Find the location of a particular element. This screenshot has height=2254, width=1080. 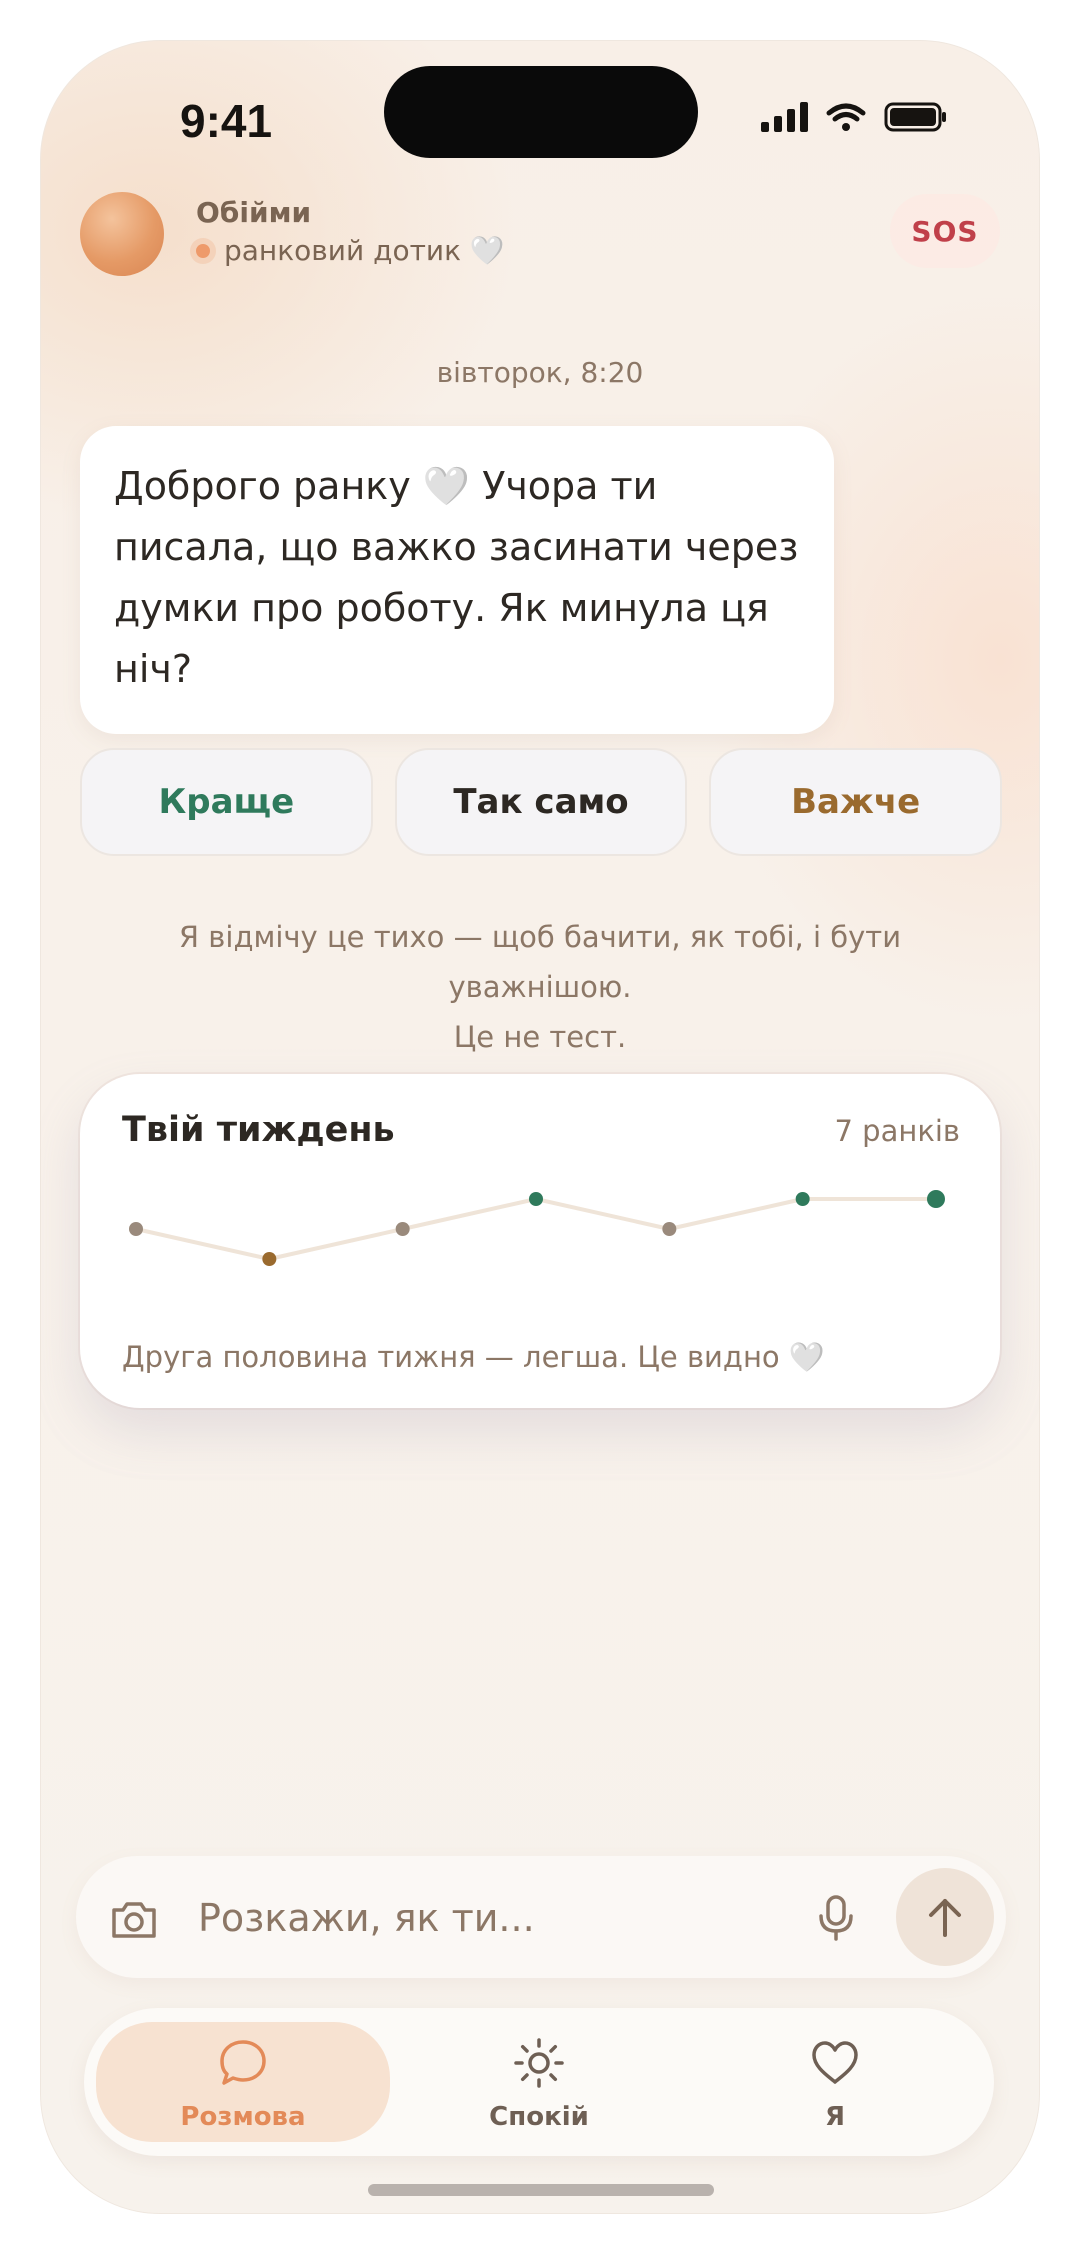

sun-icon is located at coordinates (539, 2063).